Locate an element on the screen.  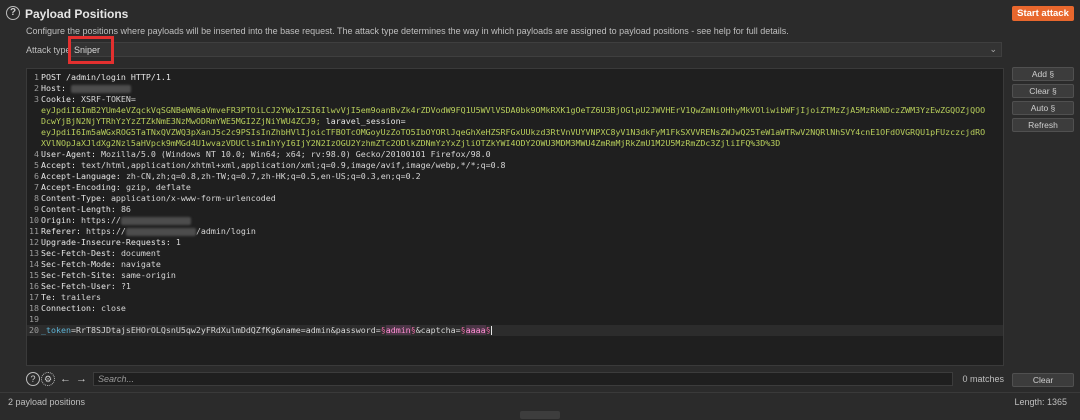
header-name: Sec-Fetch-Dest: is located at coordinates (78, 253).